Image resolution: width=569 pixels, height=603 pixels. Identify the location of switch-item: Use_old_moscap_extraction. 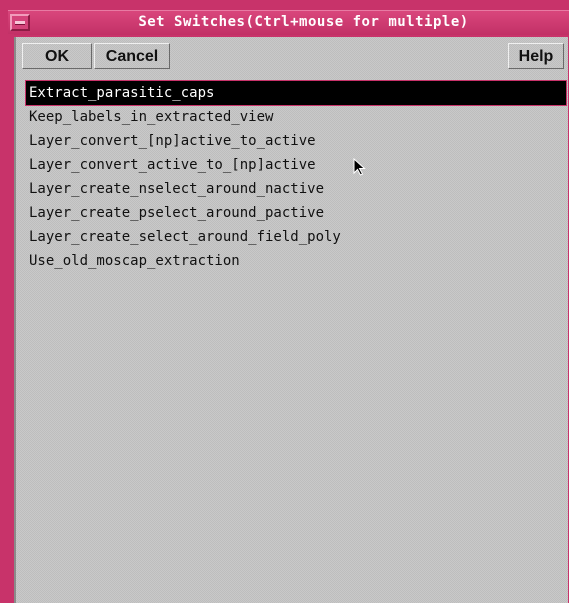
(296, 261).